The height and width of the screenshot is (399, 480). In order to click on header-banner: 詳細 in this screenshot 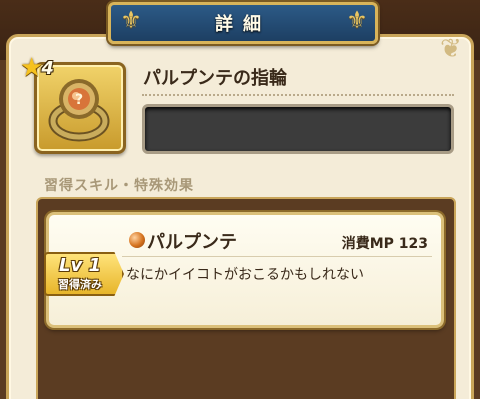, I will do `click(243, 23)`.